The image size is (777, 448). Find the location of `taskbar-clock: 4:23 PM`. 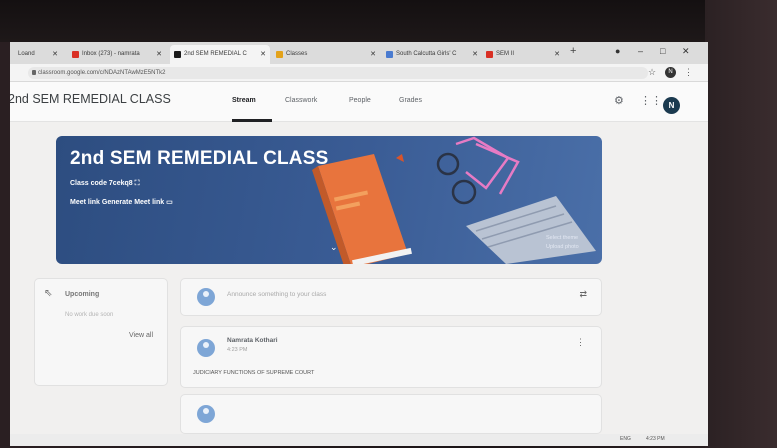

taskbar-clock: 4:23 PM is located at coordinates (655, 439).